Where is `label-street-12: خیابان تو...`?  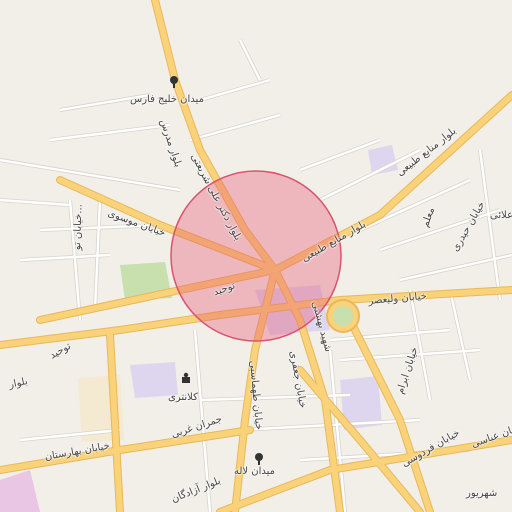 label-street-12: خیابان تو... is located at coordinates (78, 227).